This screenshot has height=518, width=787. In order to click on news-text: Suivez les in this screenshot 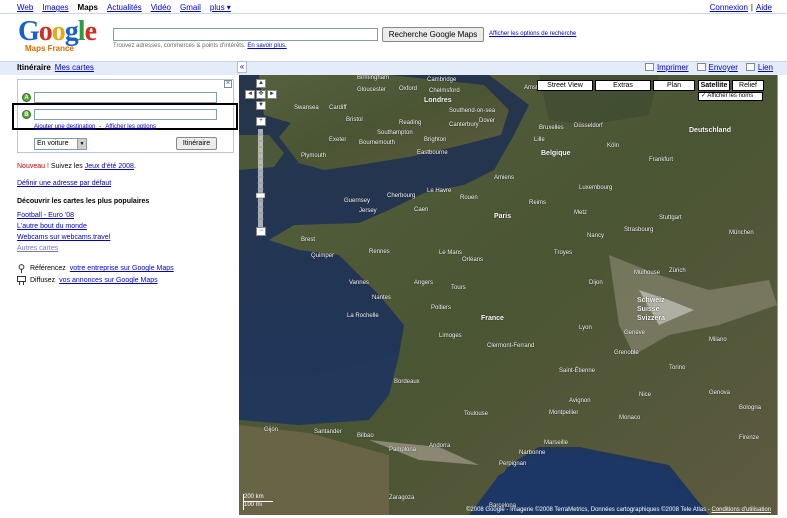, I will do `click(66, 166)`.